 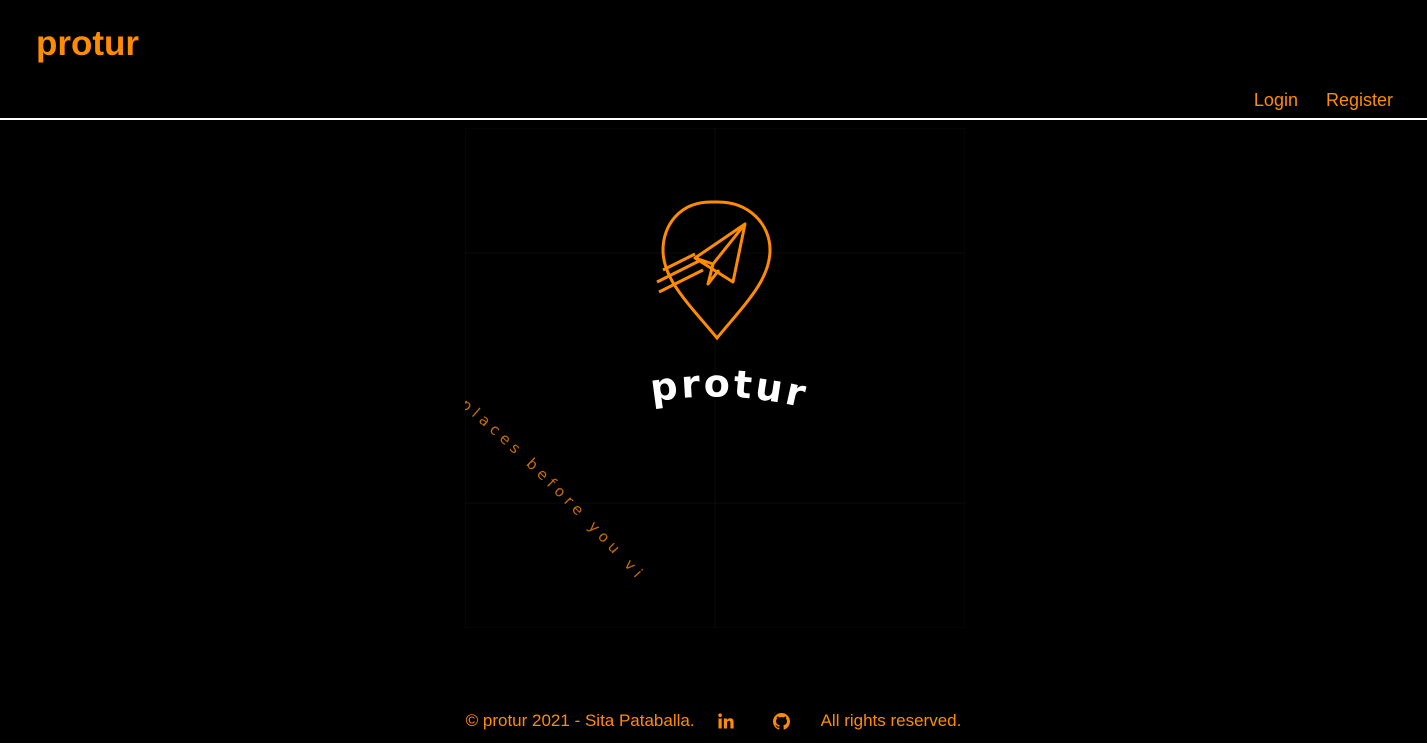 What do you see at coordinates (555, 356) in the screenshot?
I see `hero-tagline: places before you visit` at bounding box center [555, 356].